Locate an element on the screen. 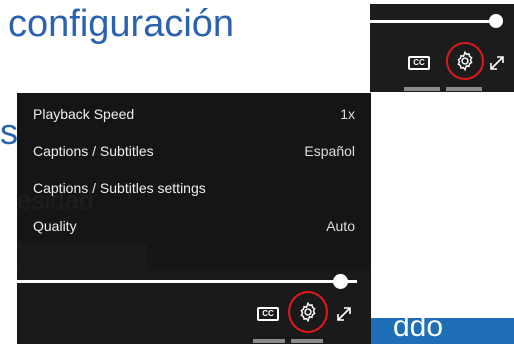  slide-title: configuración is located at coordinates (121, 24).